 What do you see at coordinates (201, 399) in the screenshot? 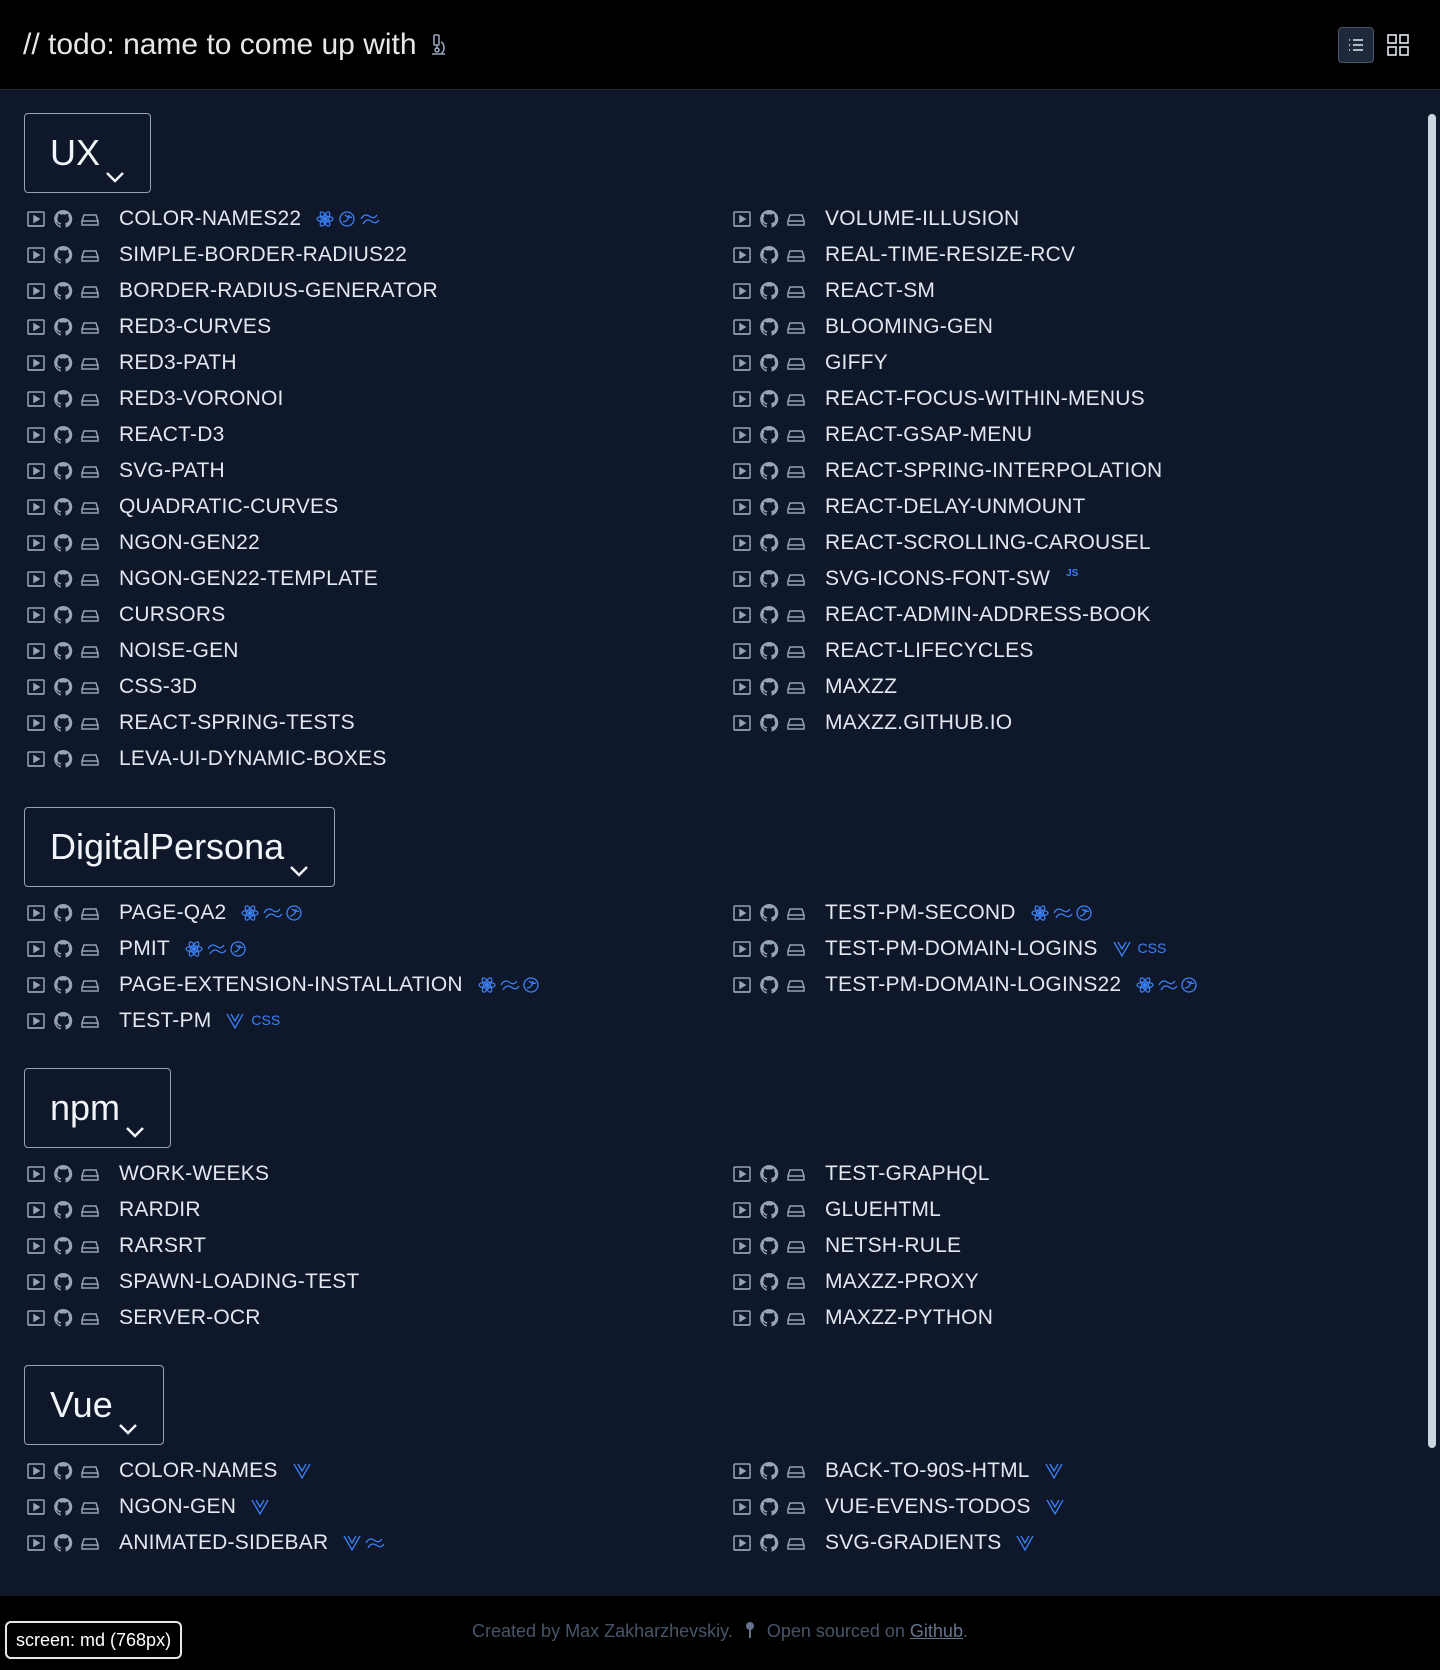
I see `project-name: RED3-VORONOI` at bounding box center [201, 399].